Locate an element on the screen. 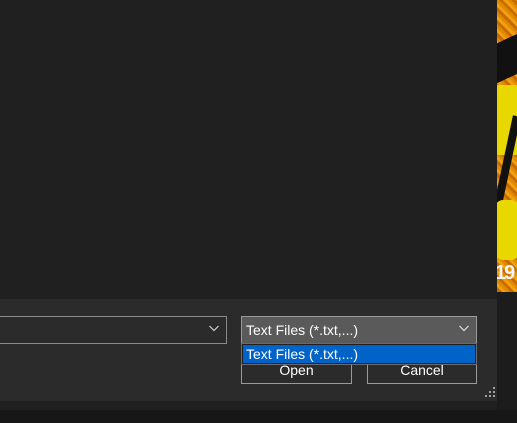  file-type-combobox: Text Files (*.txt,...) is located at coordinates (359, 330).